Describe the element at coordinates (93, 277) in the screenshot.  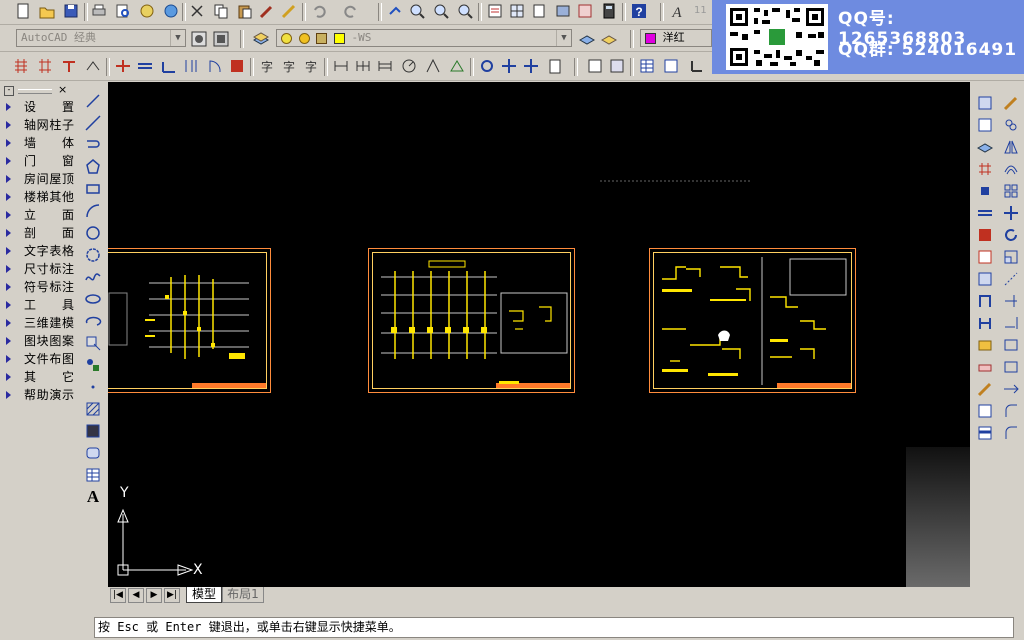
I see `spline-icon` at that location.